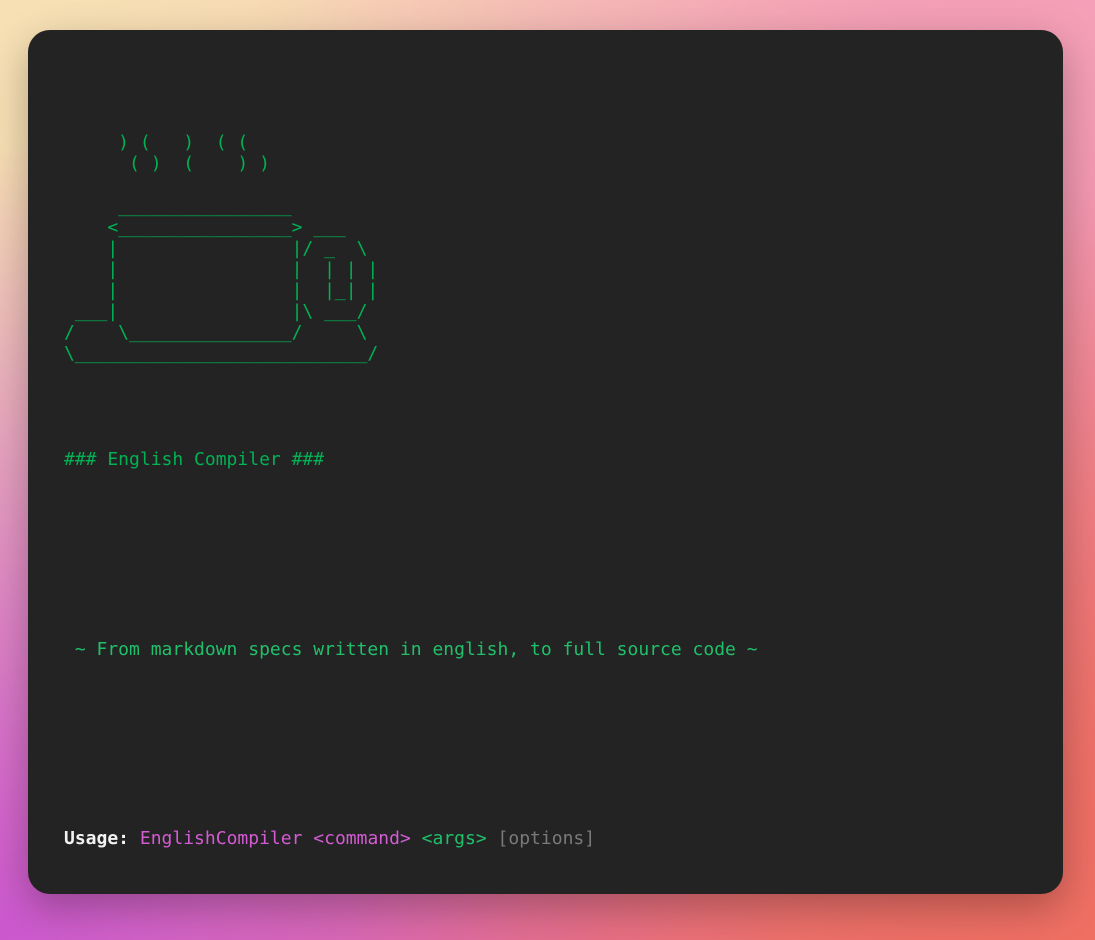 Image resolution: width=1095 pixels, height=940 pixels. What do you see at coordinates (546, 839) in the screenshot?
I see `usage-options-placeholder: [options]` at bounding box center [546, 839].